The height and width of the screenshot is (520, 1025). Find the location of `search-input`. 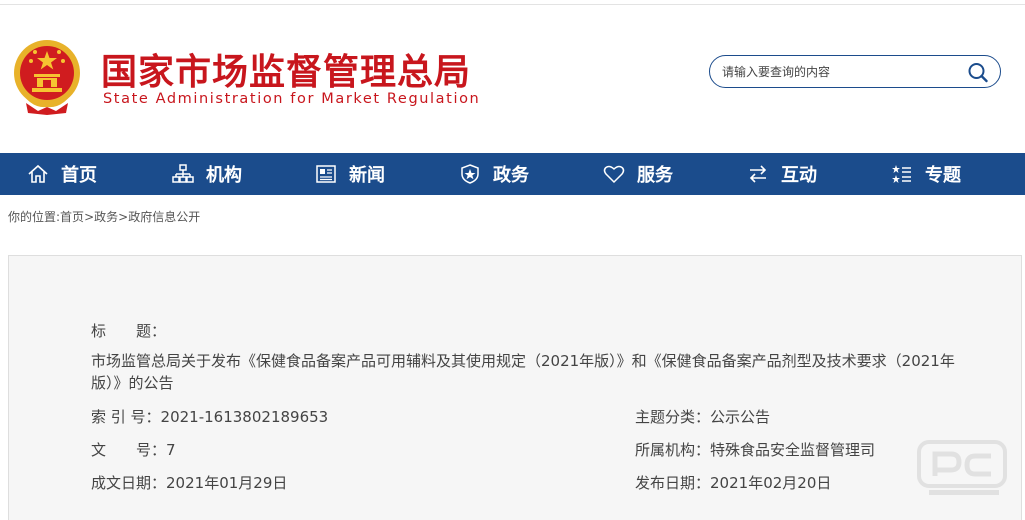

search-input is located at coordinates (842, 72).